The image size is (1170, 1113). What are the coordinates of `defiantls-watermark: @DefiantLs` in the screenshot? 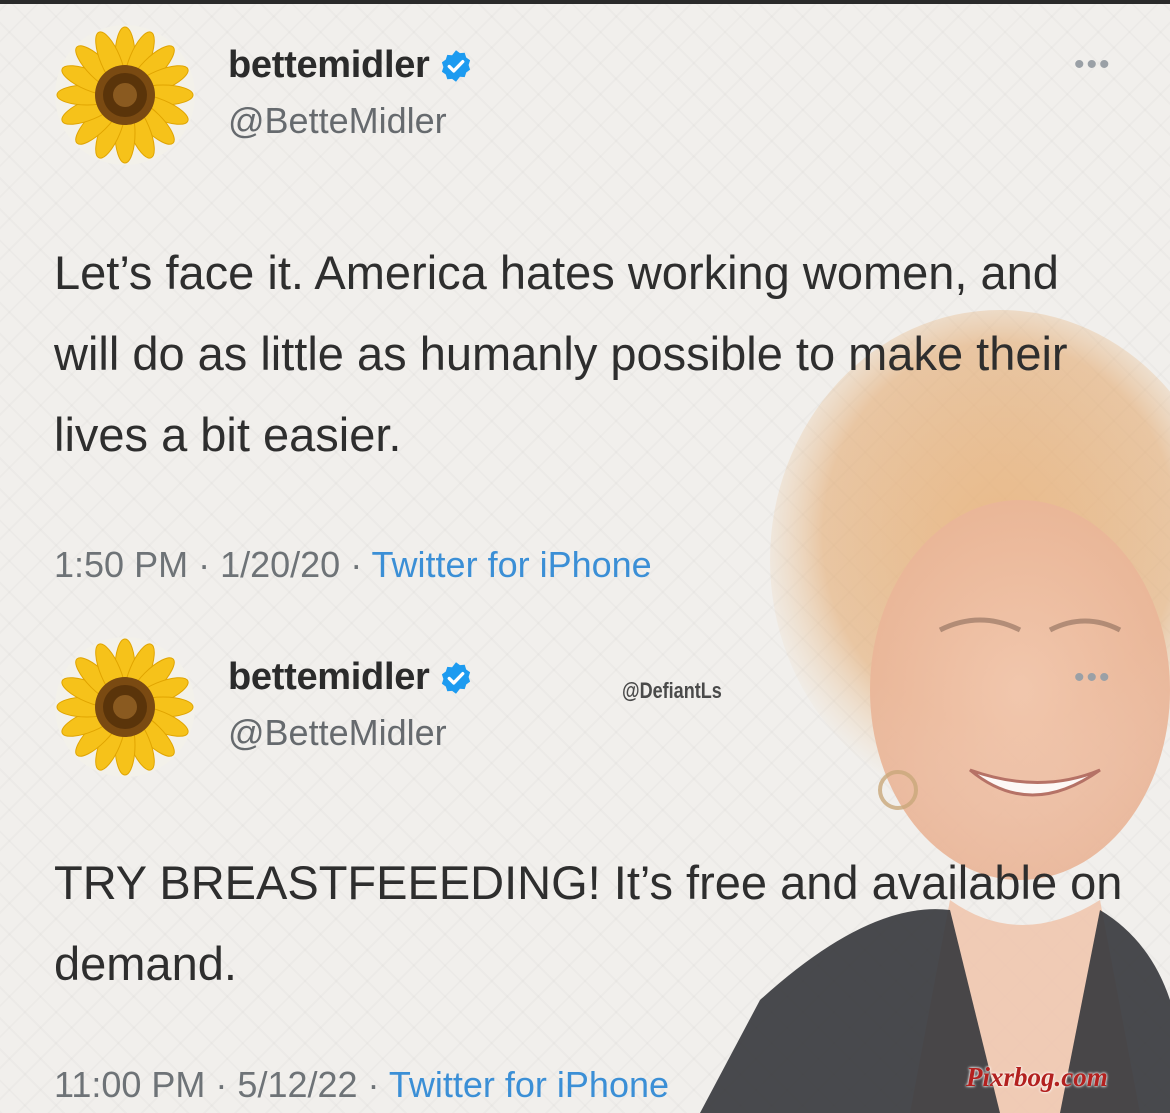 It's located at (672, 690).